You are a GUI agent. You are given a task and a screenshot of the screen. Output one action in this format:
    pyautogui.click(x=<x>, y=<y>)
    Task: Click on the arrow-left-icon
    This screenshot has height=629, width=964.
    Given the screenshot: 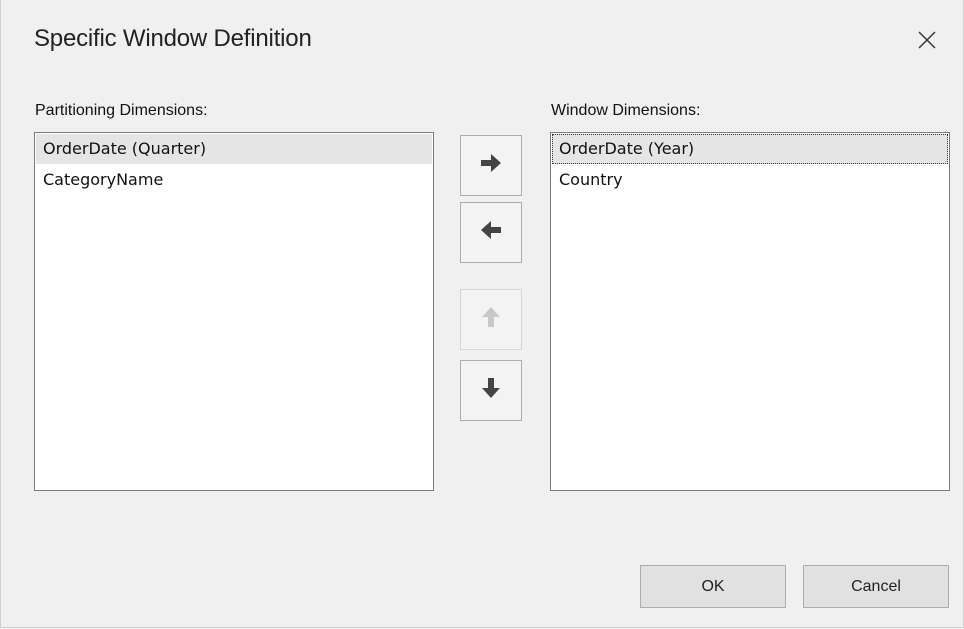 What is the action you would take?
    pyautogui.click(x=491, y=232)
    